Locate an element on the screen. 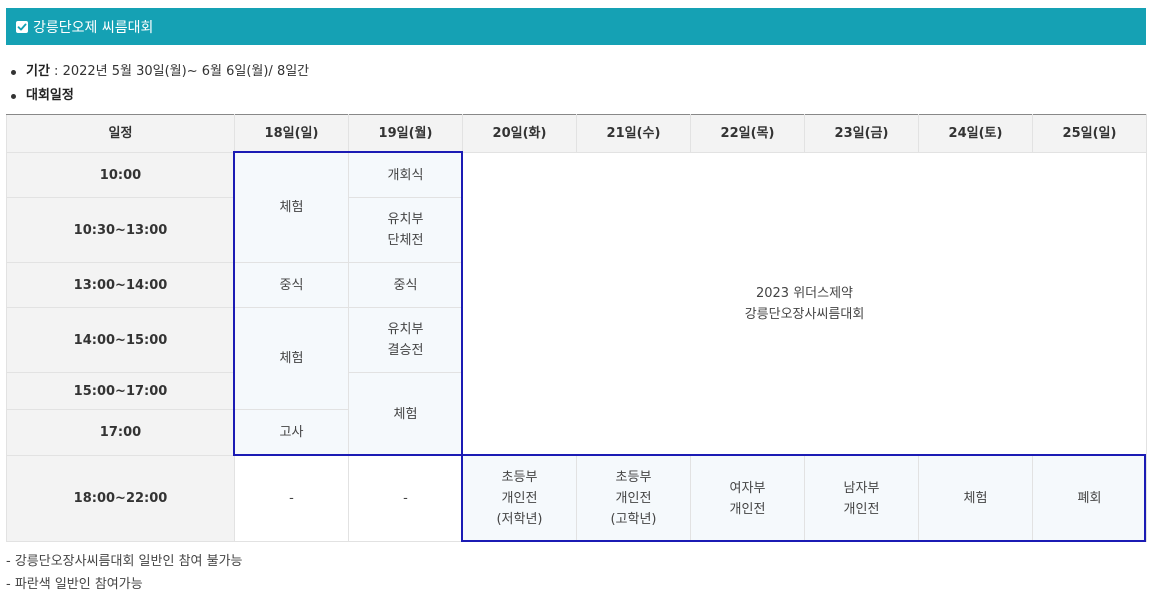 This screenshot has width=1153, height=601. event-cell: 개회식 is located at coordinates (405, 175).